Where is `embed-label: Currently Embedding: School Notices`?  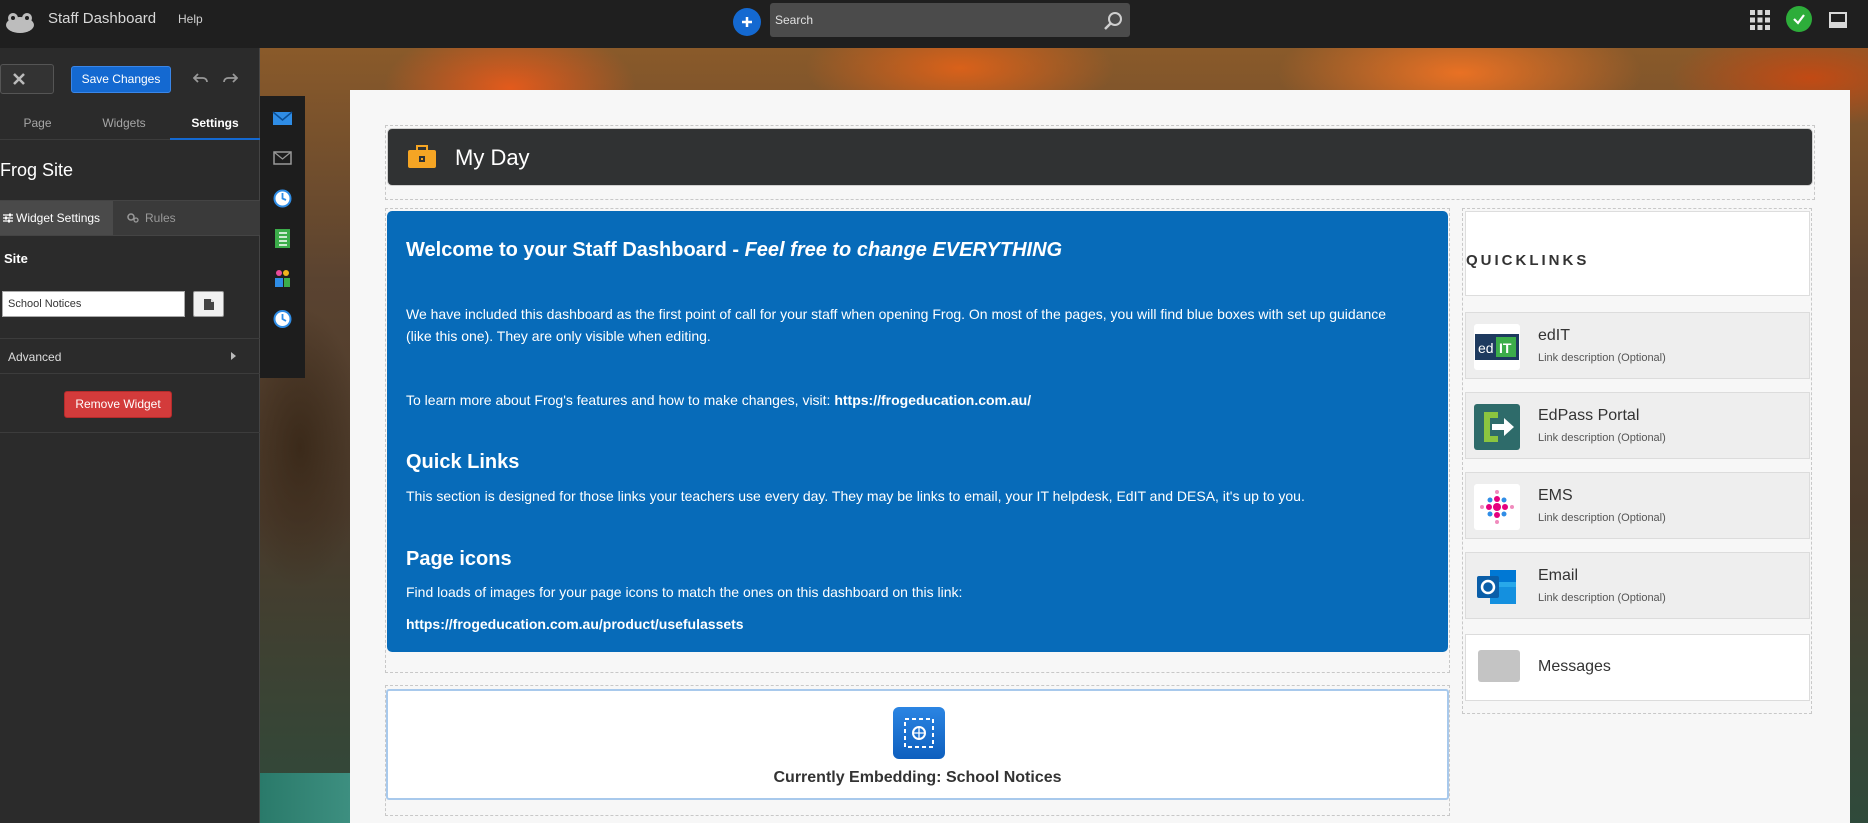
embed-label: Currently Embedding: School Notices is located at coordinates (917, 777).